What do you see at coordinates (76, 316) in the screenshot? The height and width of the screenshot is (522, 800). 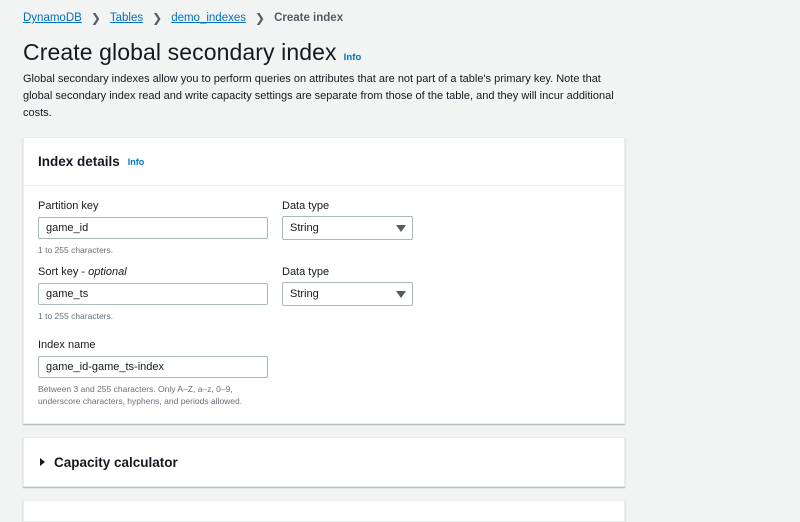 I see `sort-key-hint: 1 to 255 characters.` at bounding box center [76, 316].